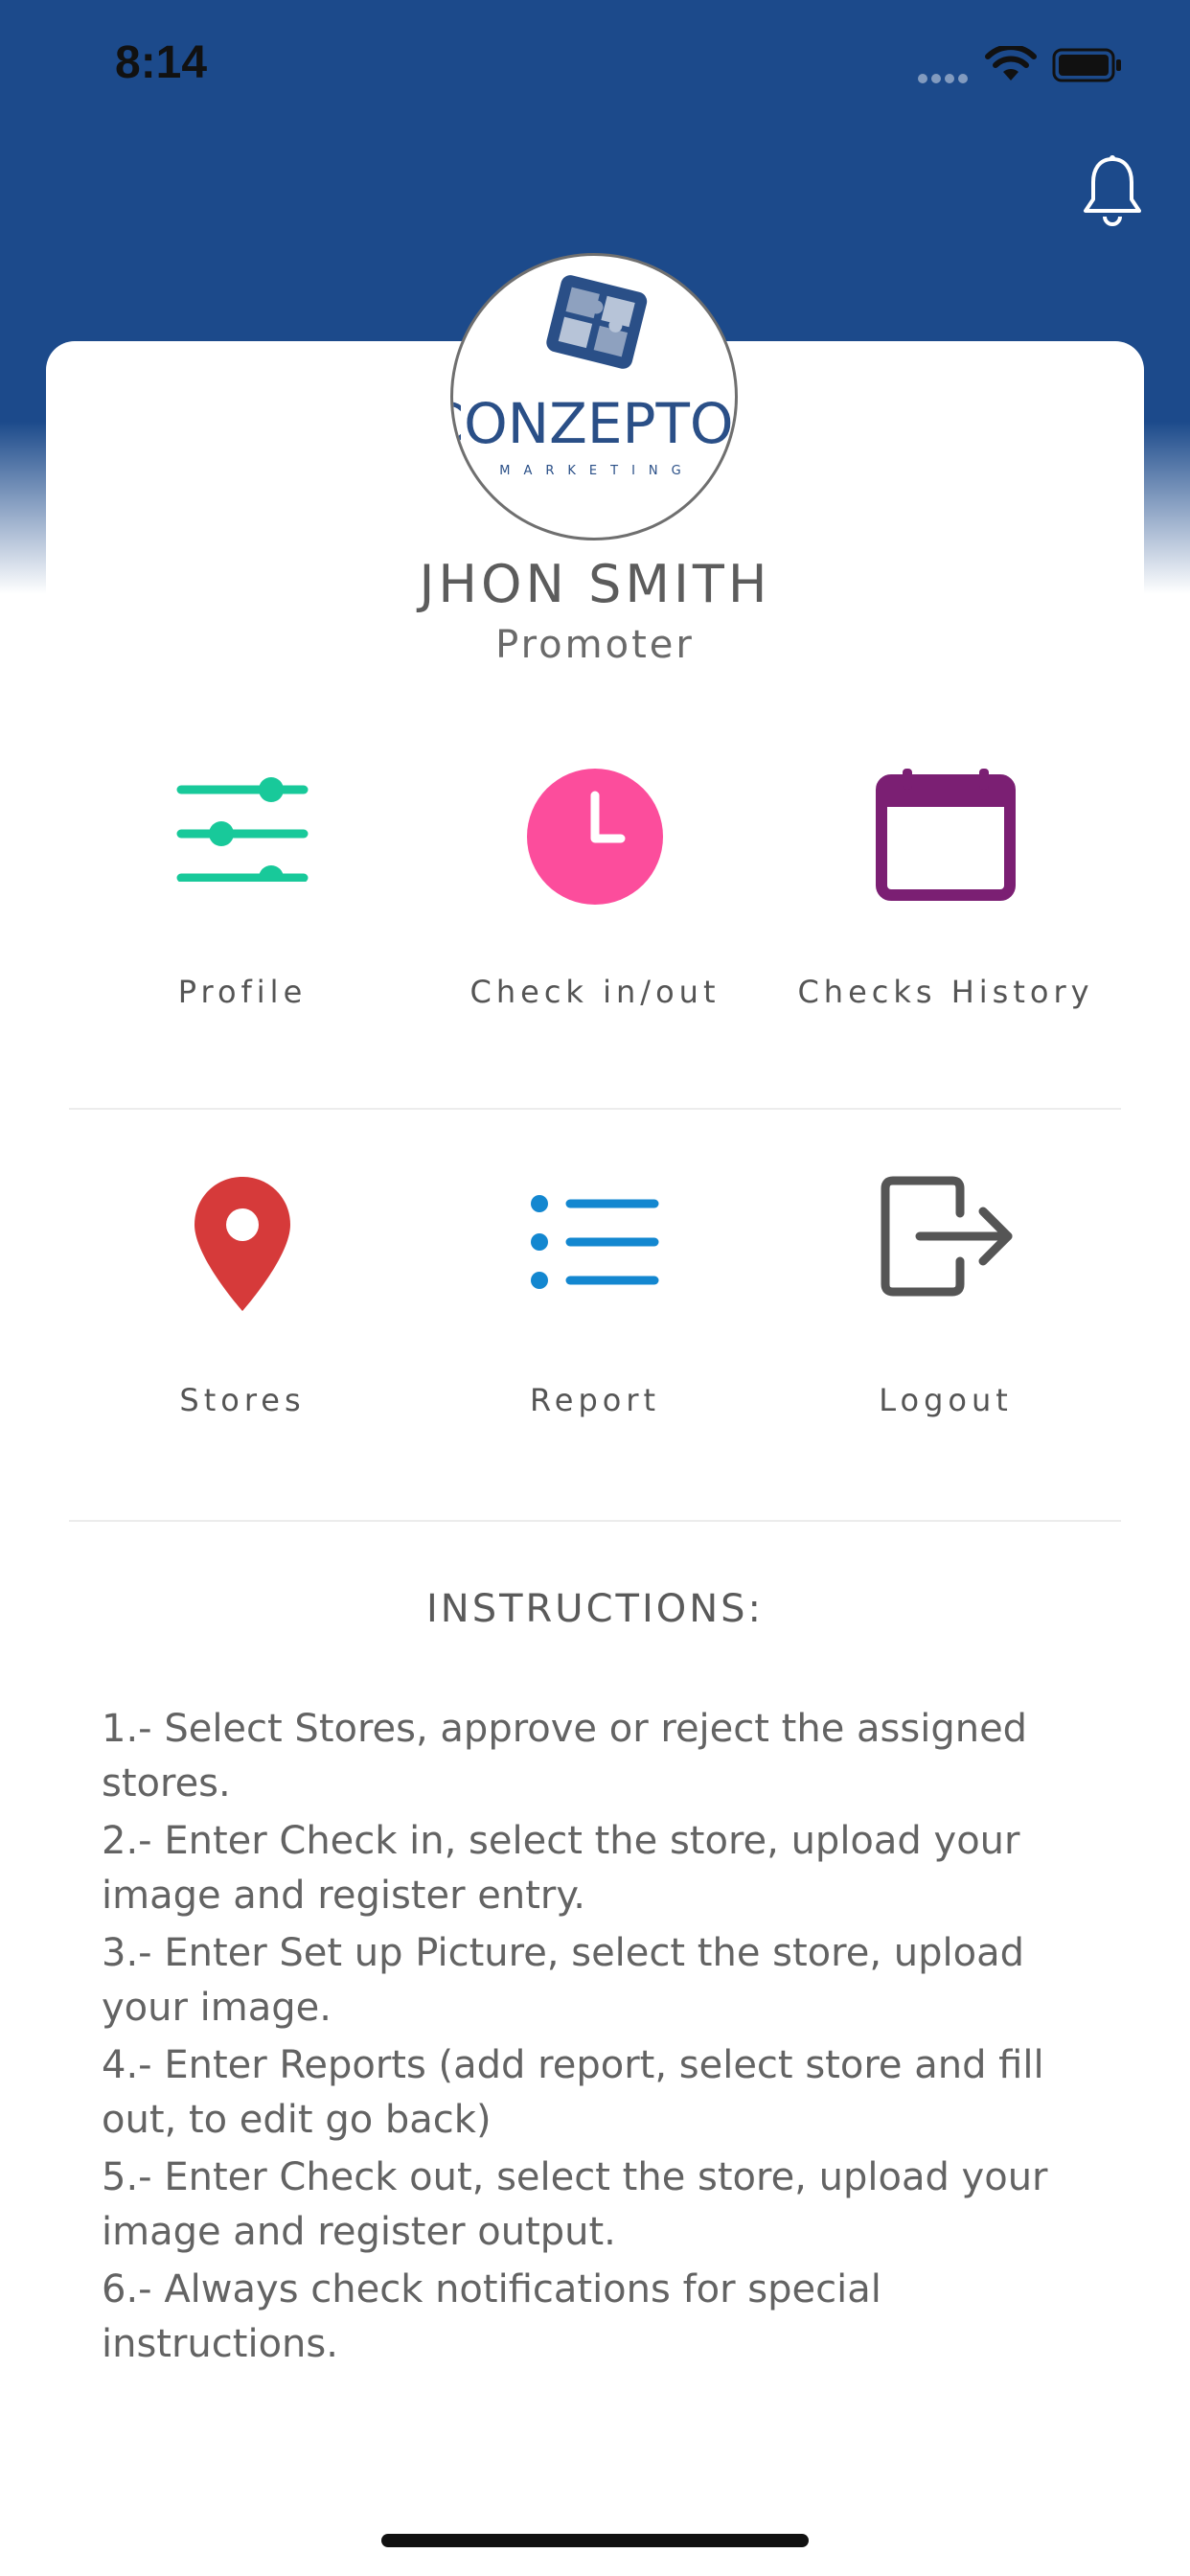 Image resolution: width=1190 pixels, height=2576 pixels. Describe the element at coordinates (595, 1296) in the screenshot. I see `menu-item-report: Report` at that location.